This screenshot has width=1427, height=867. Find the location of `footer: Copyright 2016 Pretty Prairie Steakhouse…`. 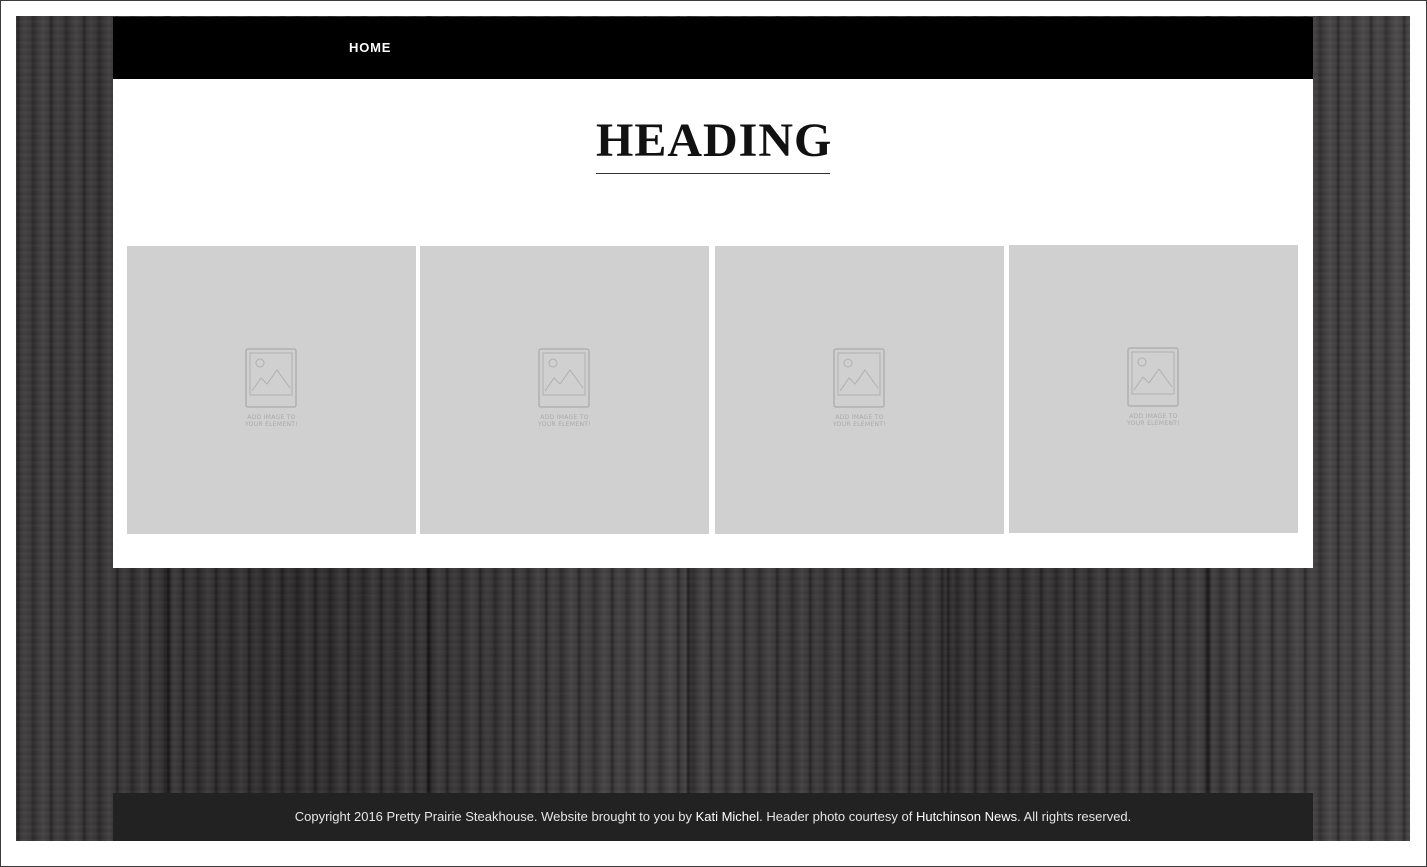

footer: Copyright 2016 Pretty Prairie Steakhouse… is located at coordinates (713, 817).